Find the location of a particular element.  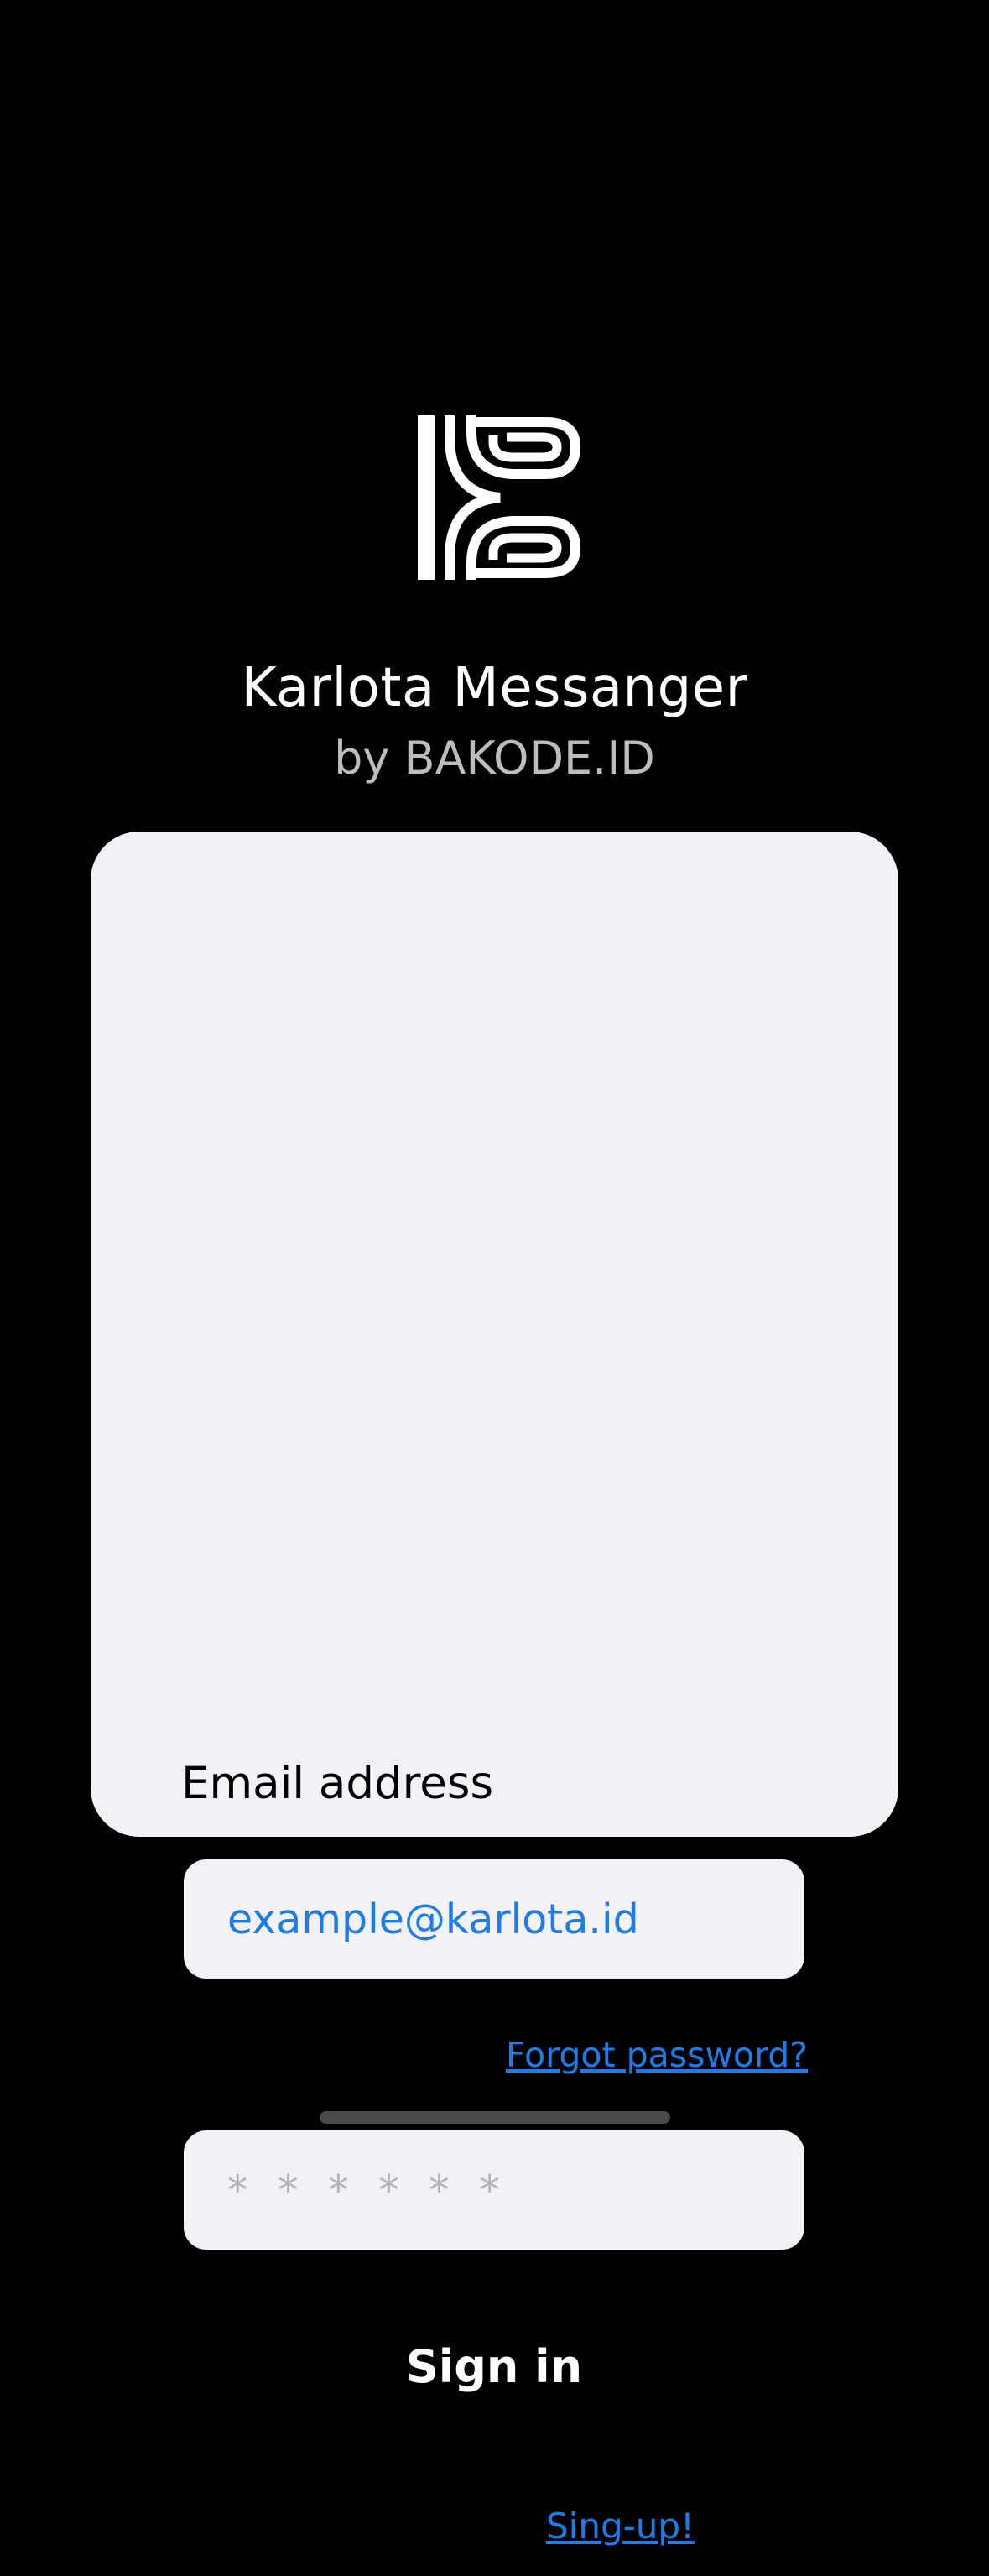

no-account-text: doesn't have an account? is located at coordinates (408, 2527).